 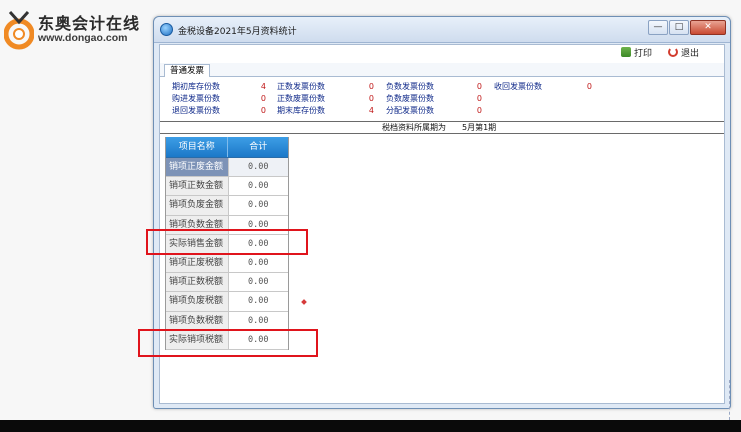 What do you see at coordinates (442, 54) in the screenshot?
I see `toolbar: 打印 退出` at bounding box center [442, 54].